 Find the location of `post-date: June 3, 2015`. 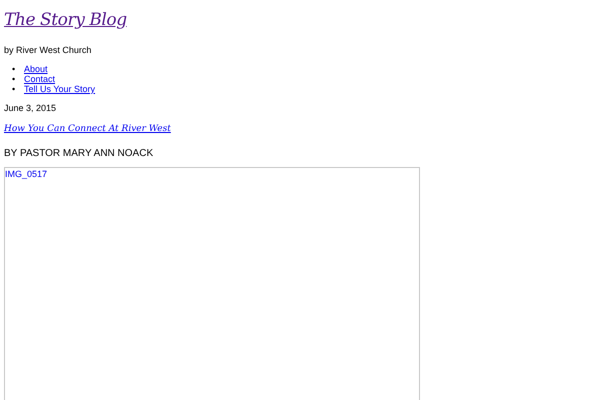

post-date: June 3, 2015 is located at coordinates (31, 108).